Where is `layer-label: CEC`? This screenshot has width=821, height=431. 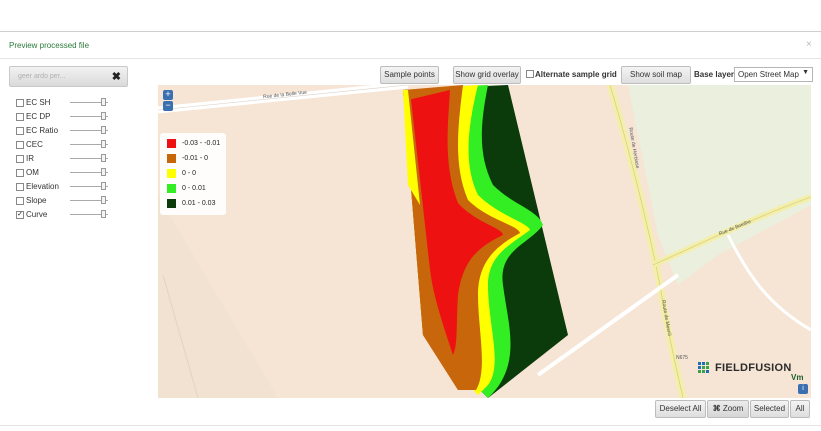
layer-label: CEC is located at coordinates (34, 144).